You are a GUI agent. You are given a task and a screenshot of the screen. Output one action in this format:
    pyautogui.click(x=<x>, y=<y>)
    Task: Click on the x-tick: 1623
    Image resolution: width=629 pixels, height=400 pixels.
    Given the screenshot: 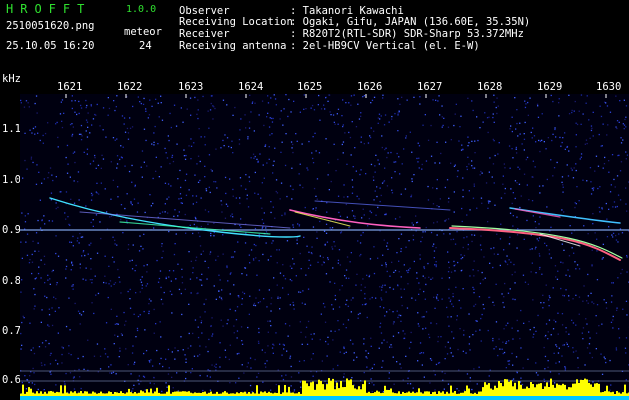 What is the action you would take?
    pyautogui.click(x=191, y=87)
    